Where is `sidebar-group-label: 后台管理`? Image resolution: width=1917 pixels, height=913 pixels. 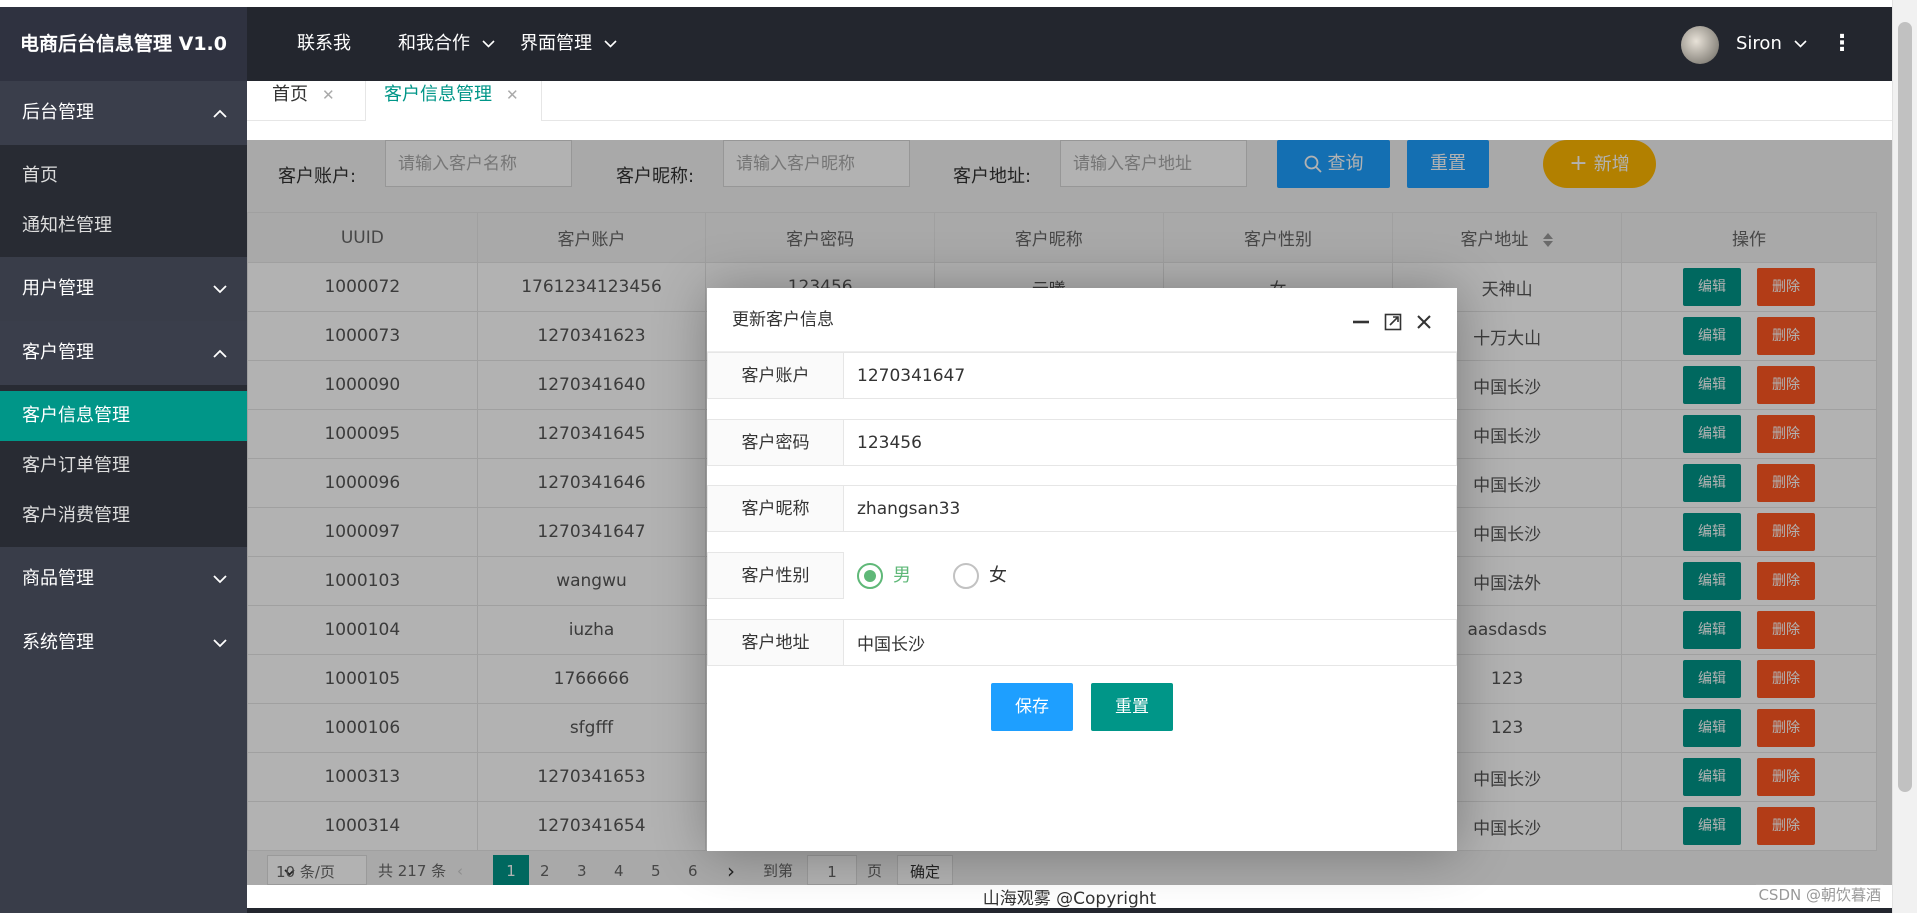 sidebar-group-label: 后台管理 is located at coordinates (58, 112).